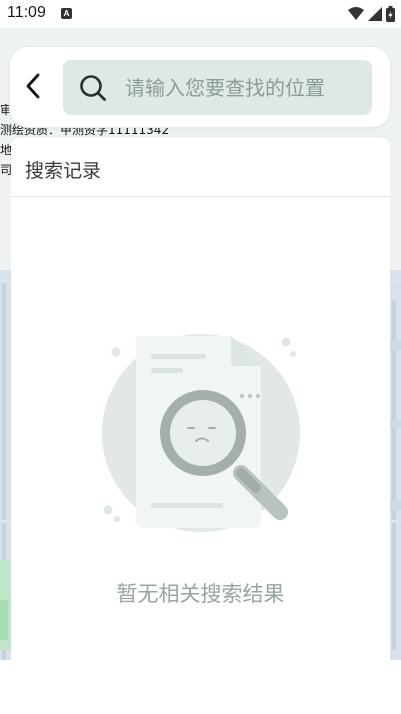 This screenshot has width=401, height=714. I want to click on notification-a-icon: A, so click(66, 13).